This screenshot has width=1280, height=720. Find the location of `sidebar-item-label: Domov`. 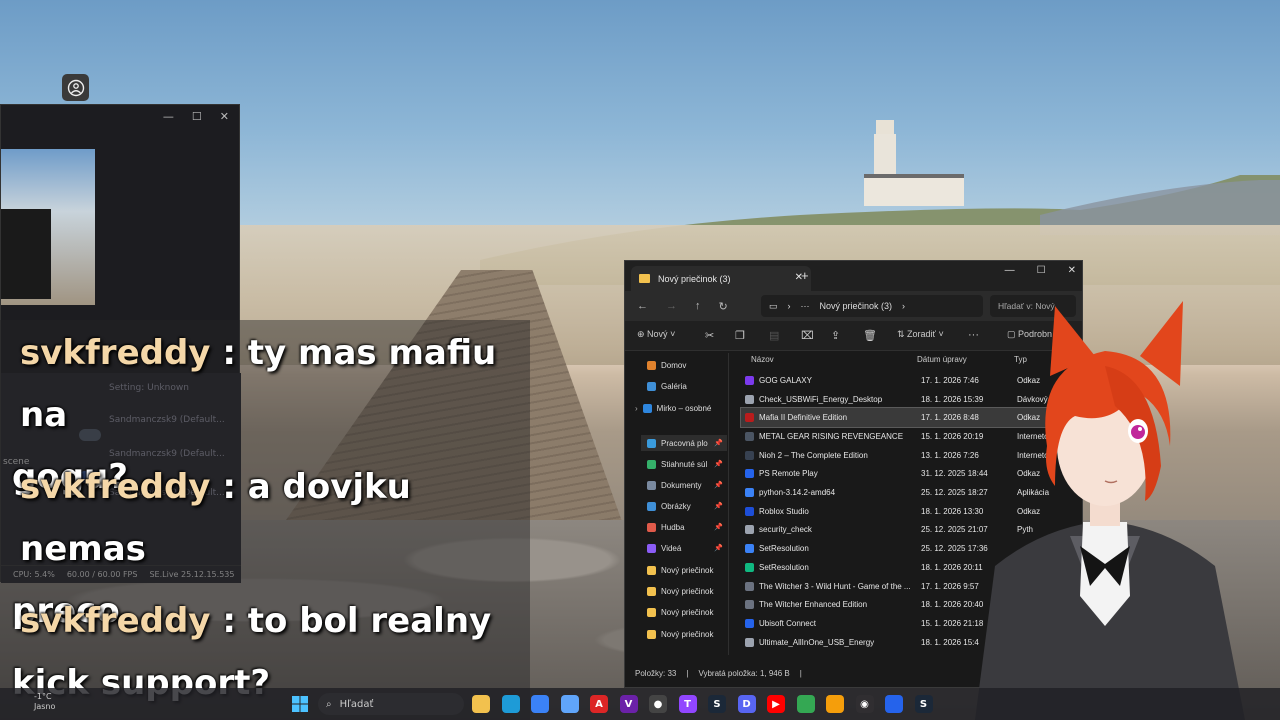

sidebar-item-label: Domov is located at coordinates (674, 365).